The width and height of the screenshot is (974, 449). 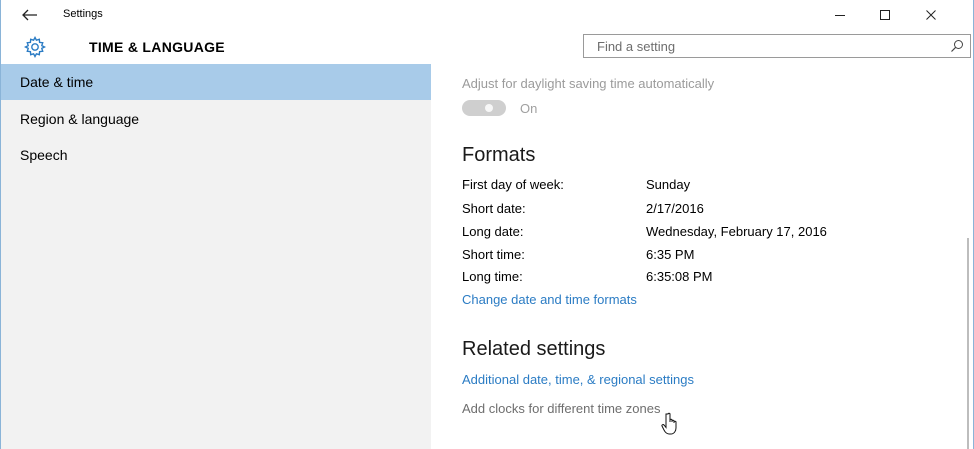 What do you see at coordinates (499, 155) in the screenshot?
I see `formats-heading: Formats` at bounding box center [499, 155].